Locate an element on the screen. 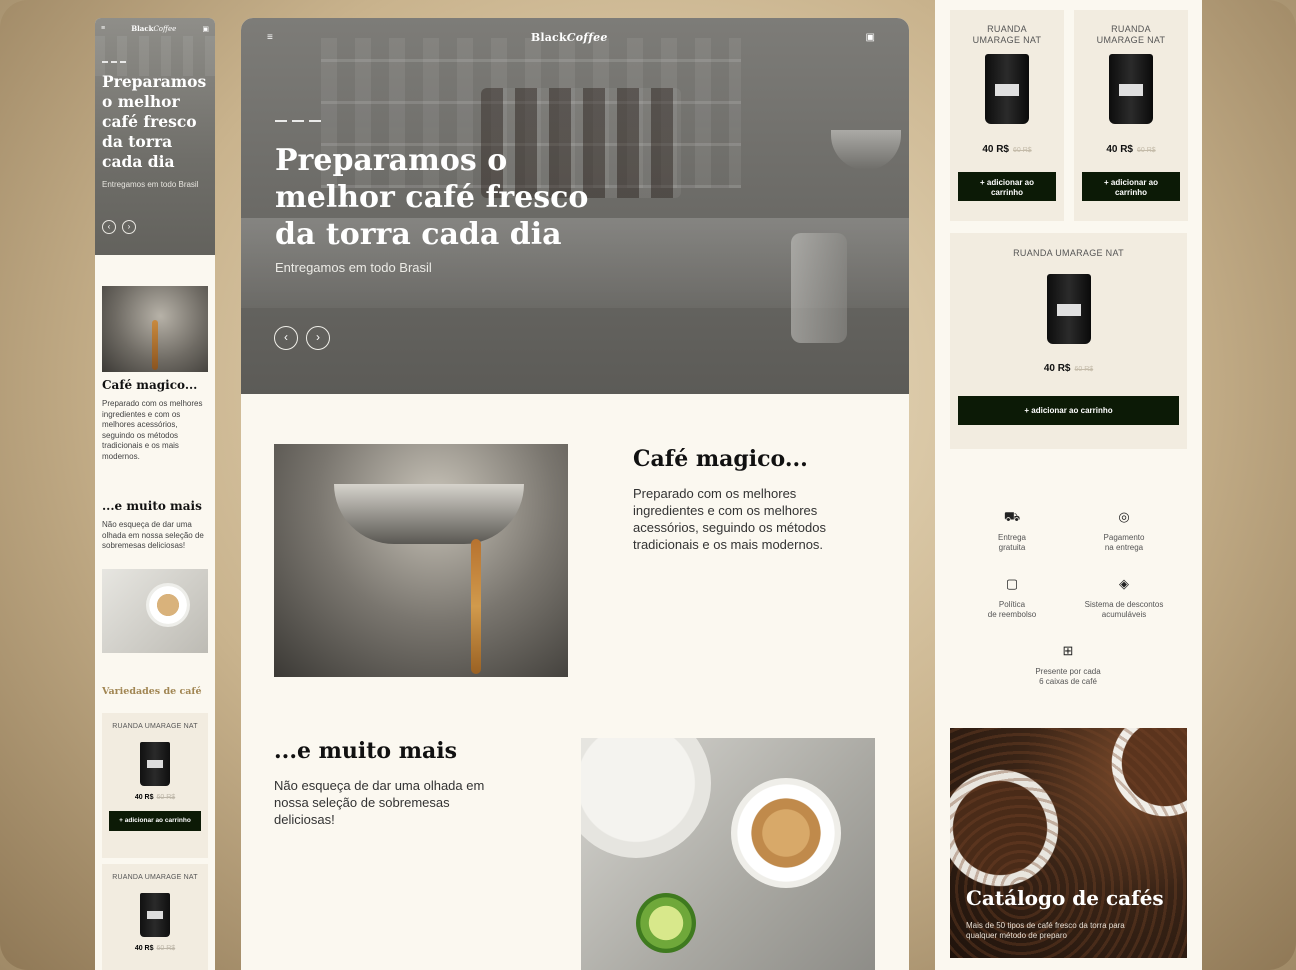 Image resolution: width=1296 pixels, height=970 pixels. truck-icon: ⛟ is located at coordinates (1012, 516).